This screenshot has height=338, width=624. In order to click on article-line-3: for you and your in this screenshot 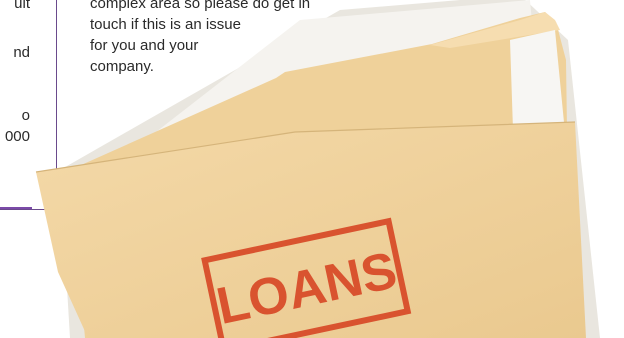, I will do `click(144, 45)`.